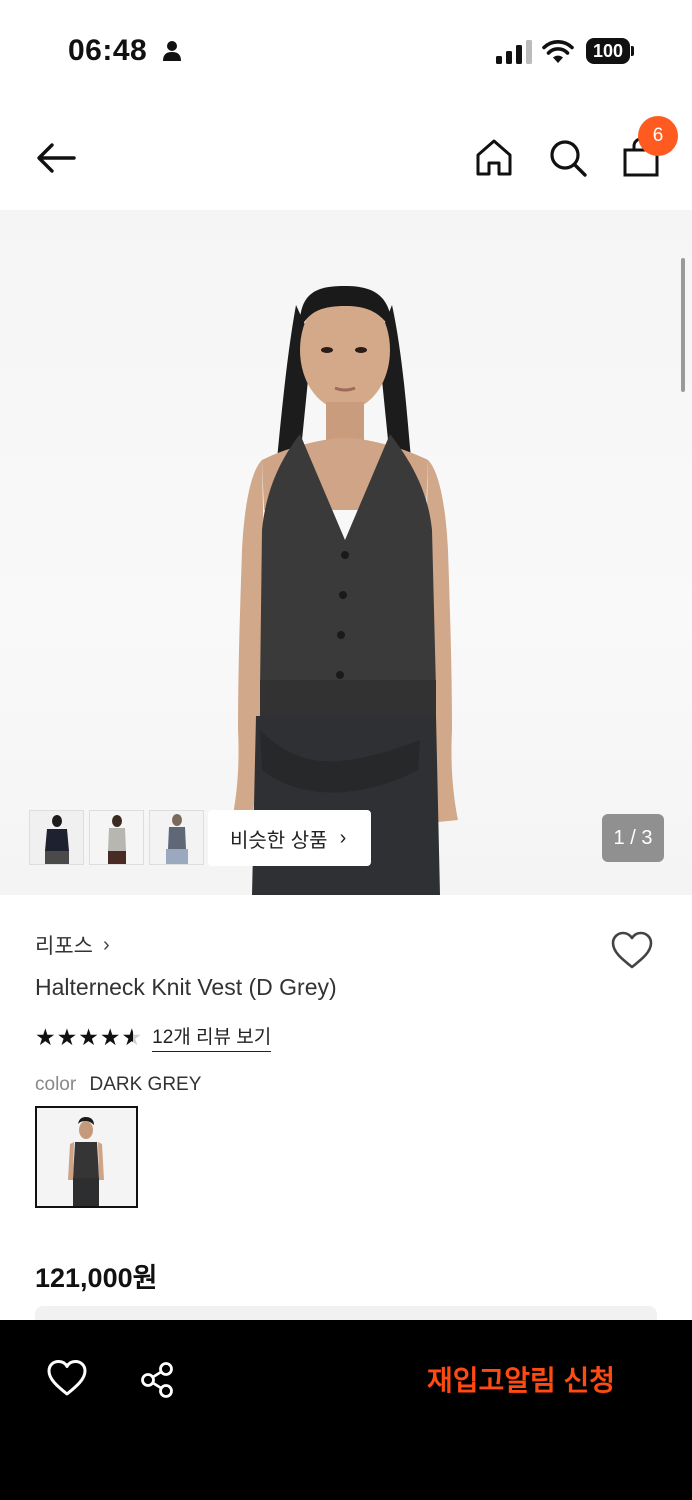 The image size is (692, 1500). I want to click on signal-icon, so click(514, 52).